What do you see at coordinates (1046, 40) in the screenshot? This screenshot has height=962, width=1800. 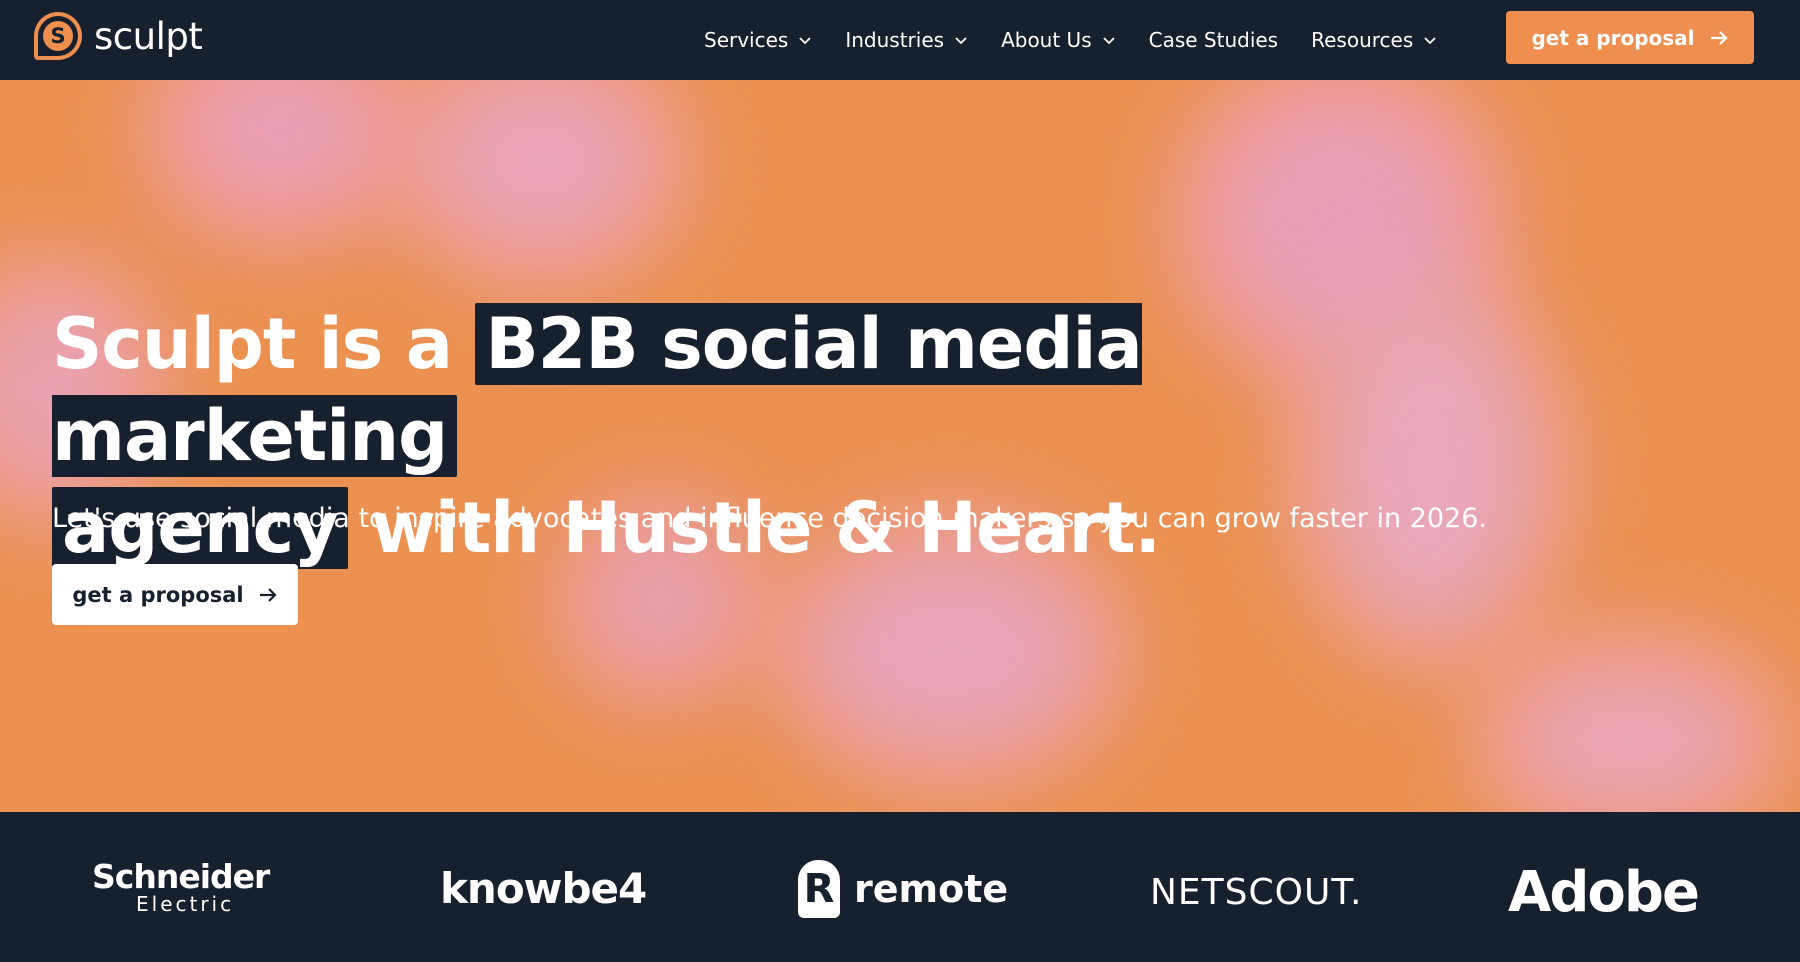 I see `nav-item-label: About Us` at bounding box center [1046, 40].